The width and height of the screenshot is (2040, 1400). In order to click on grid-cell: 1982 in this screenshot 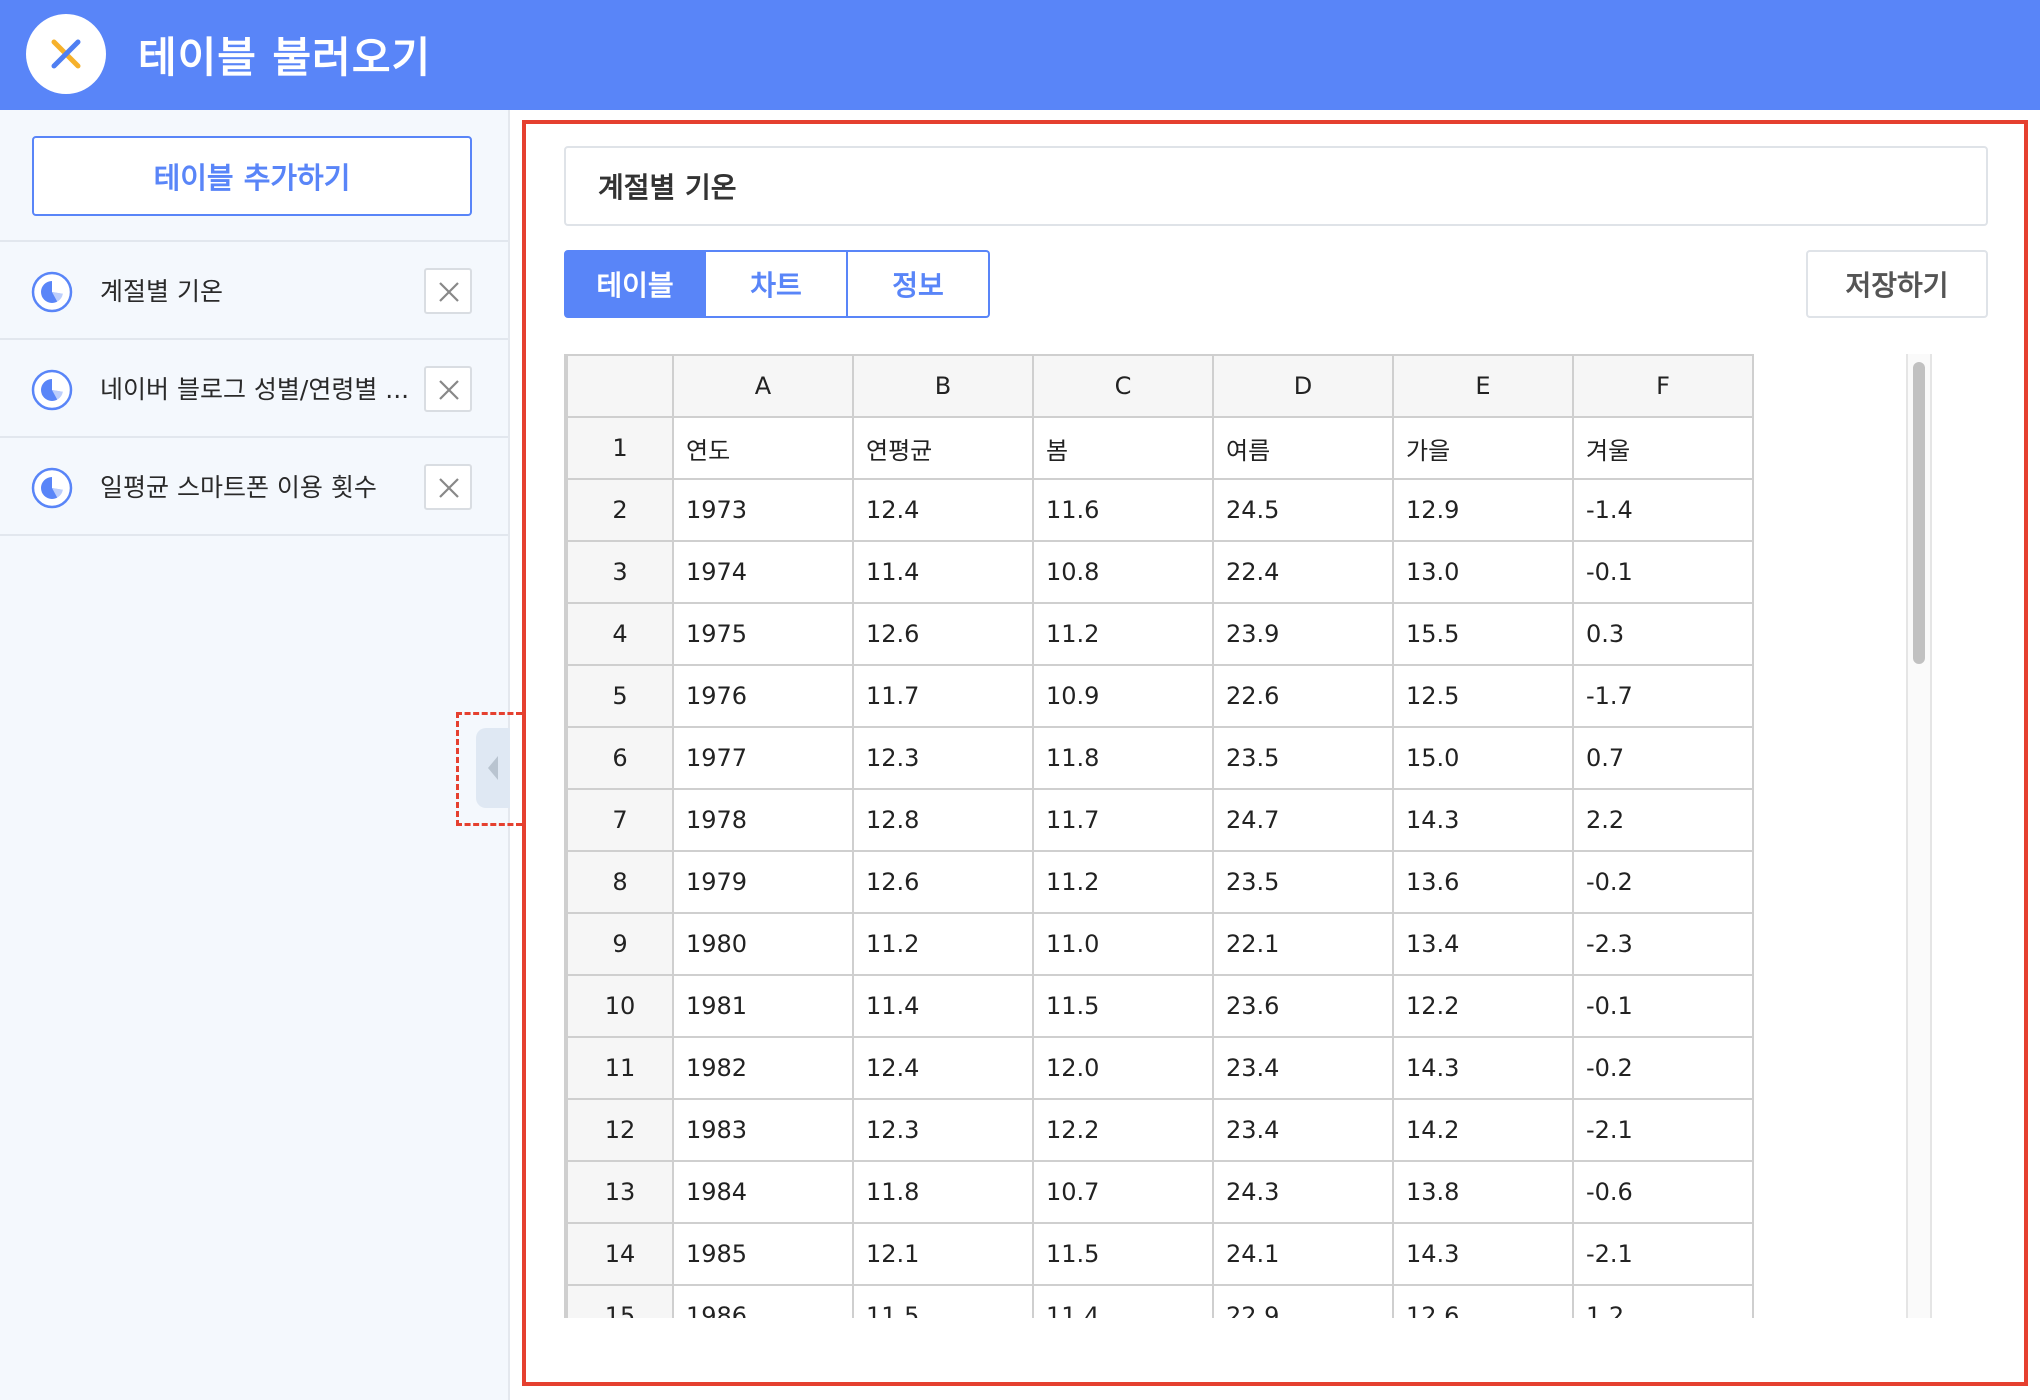, I will do `click(763, 1068)`.